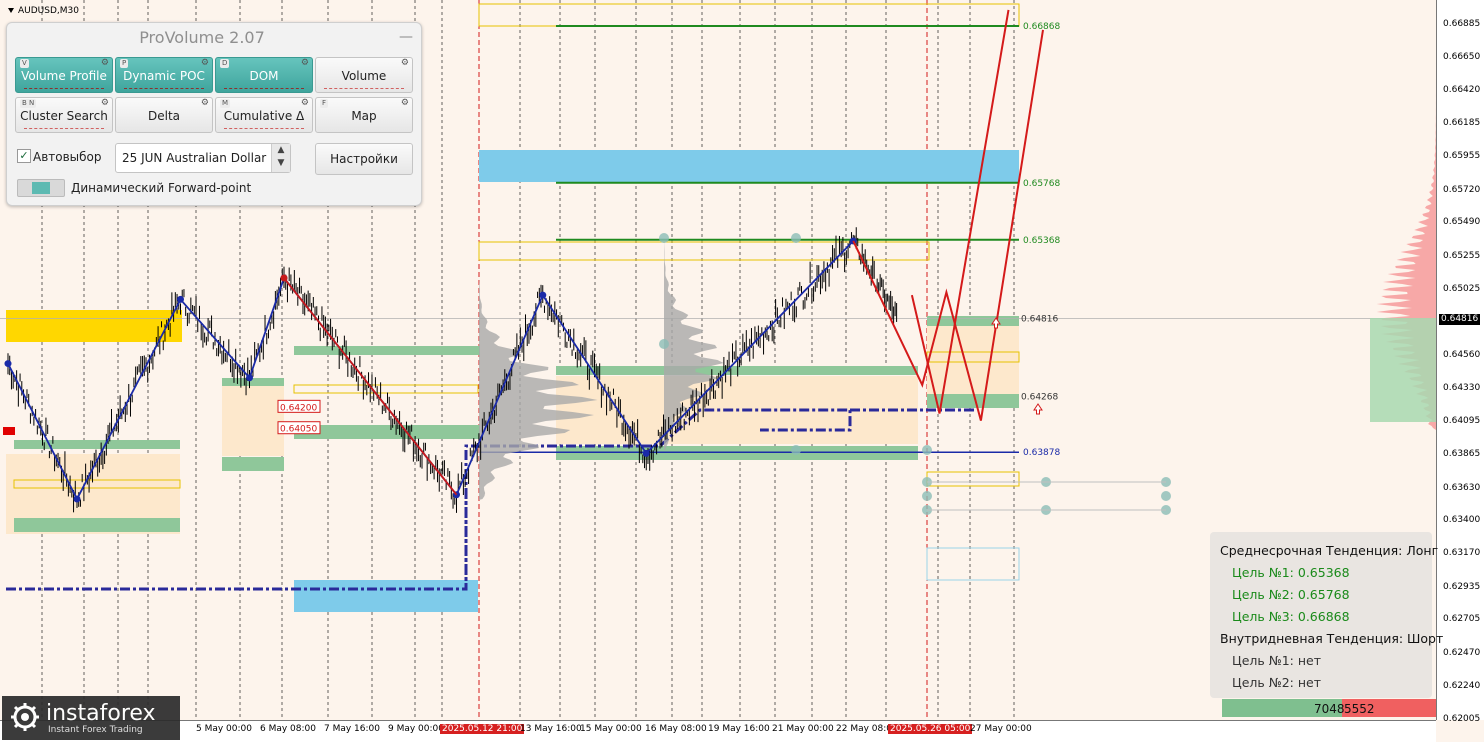 Image resolution: width=1484 pixels, height=742 pixels. What do you see at coordinates (1462, 421) in the screenshot?
I see `price-tick-label: 0.64095` at bounding box center [1462, 421].